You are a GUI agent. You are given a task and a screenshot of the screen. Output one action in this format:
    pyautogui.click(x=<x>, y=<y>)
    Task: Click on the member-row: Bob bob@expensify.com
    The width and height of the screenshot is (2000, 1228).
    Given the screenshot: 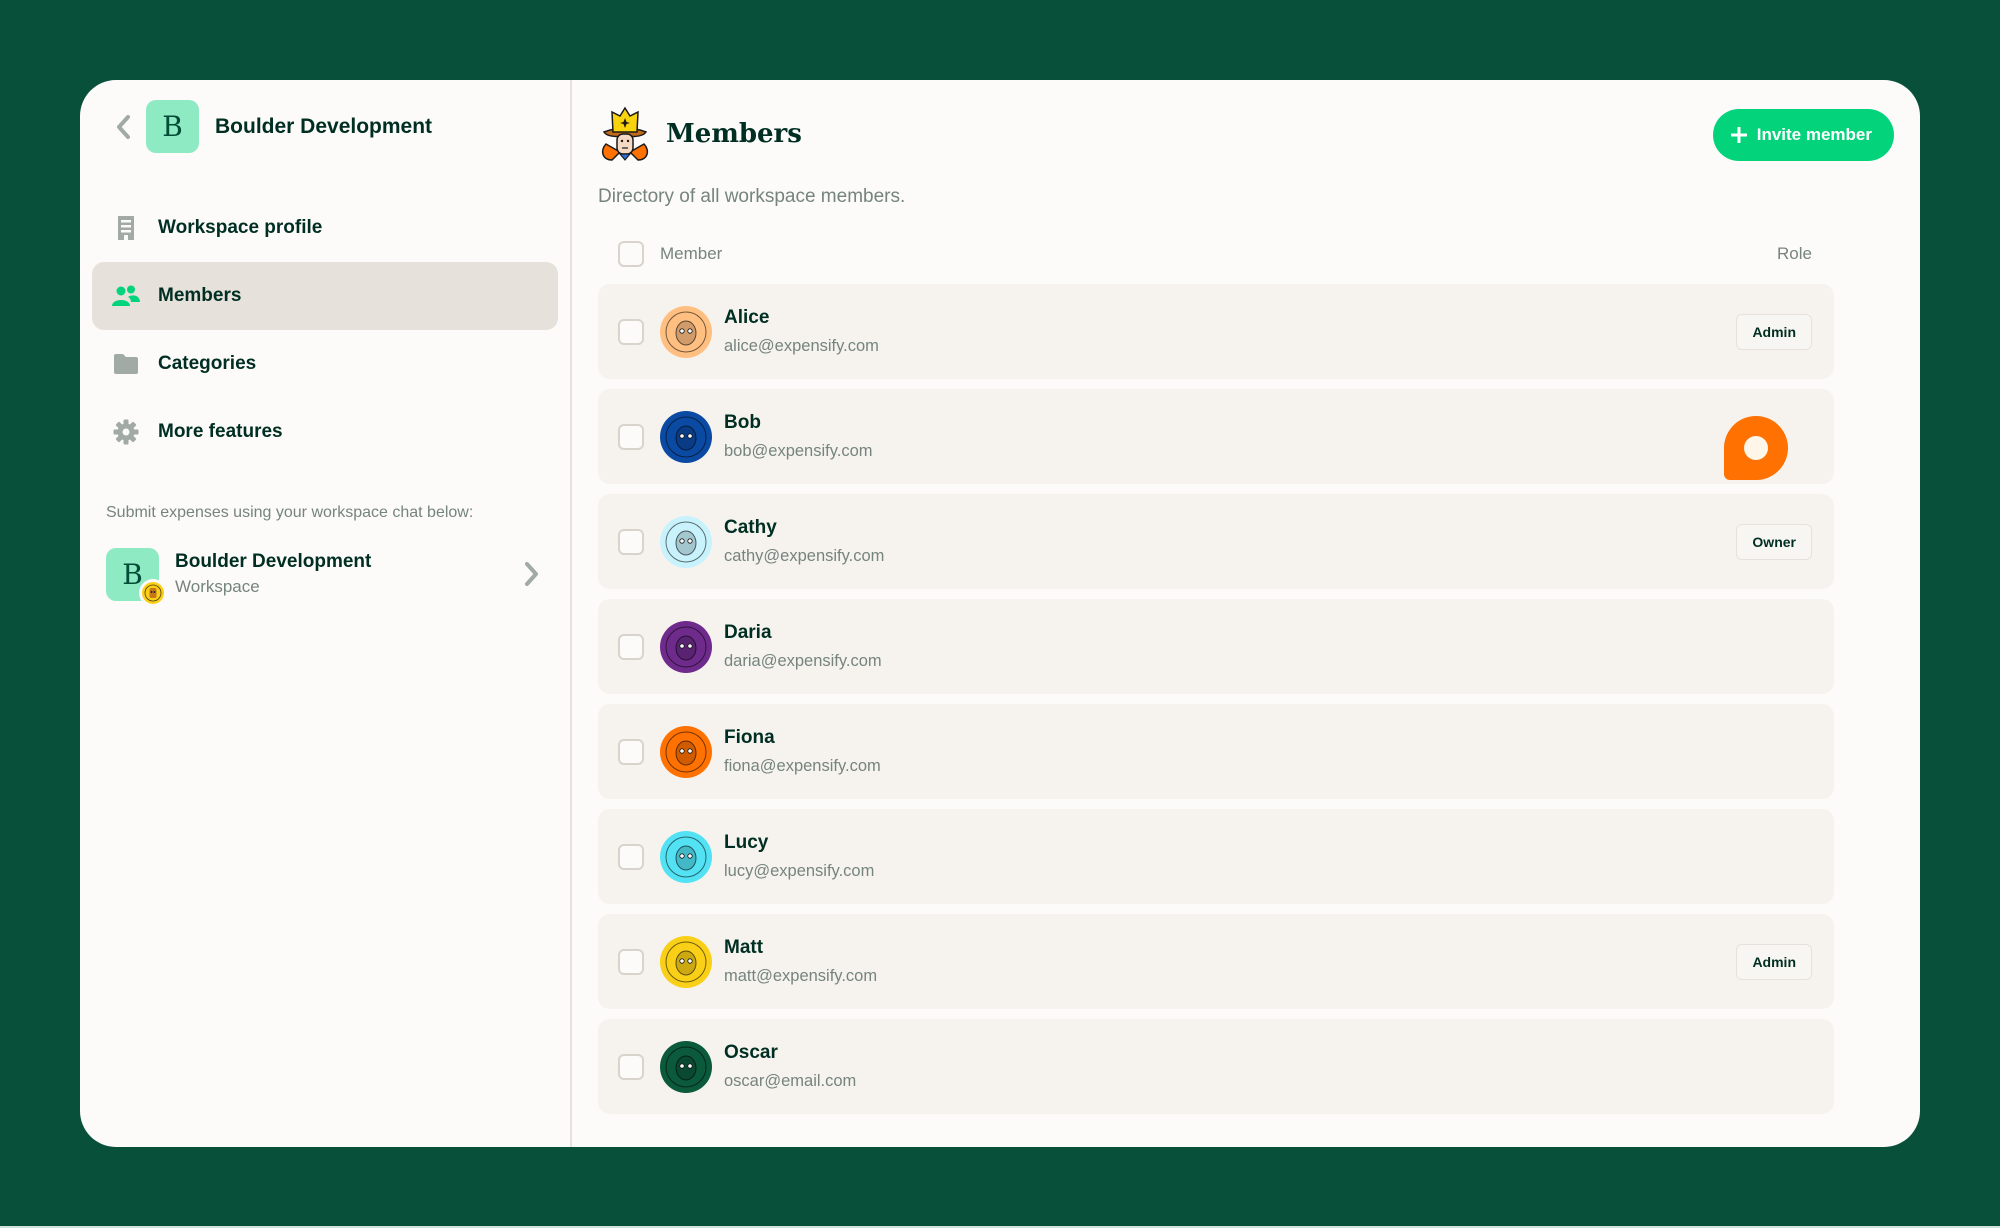 What is the action you would take?
    pyautogui.click(x=1216, y=436)
    